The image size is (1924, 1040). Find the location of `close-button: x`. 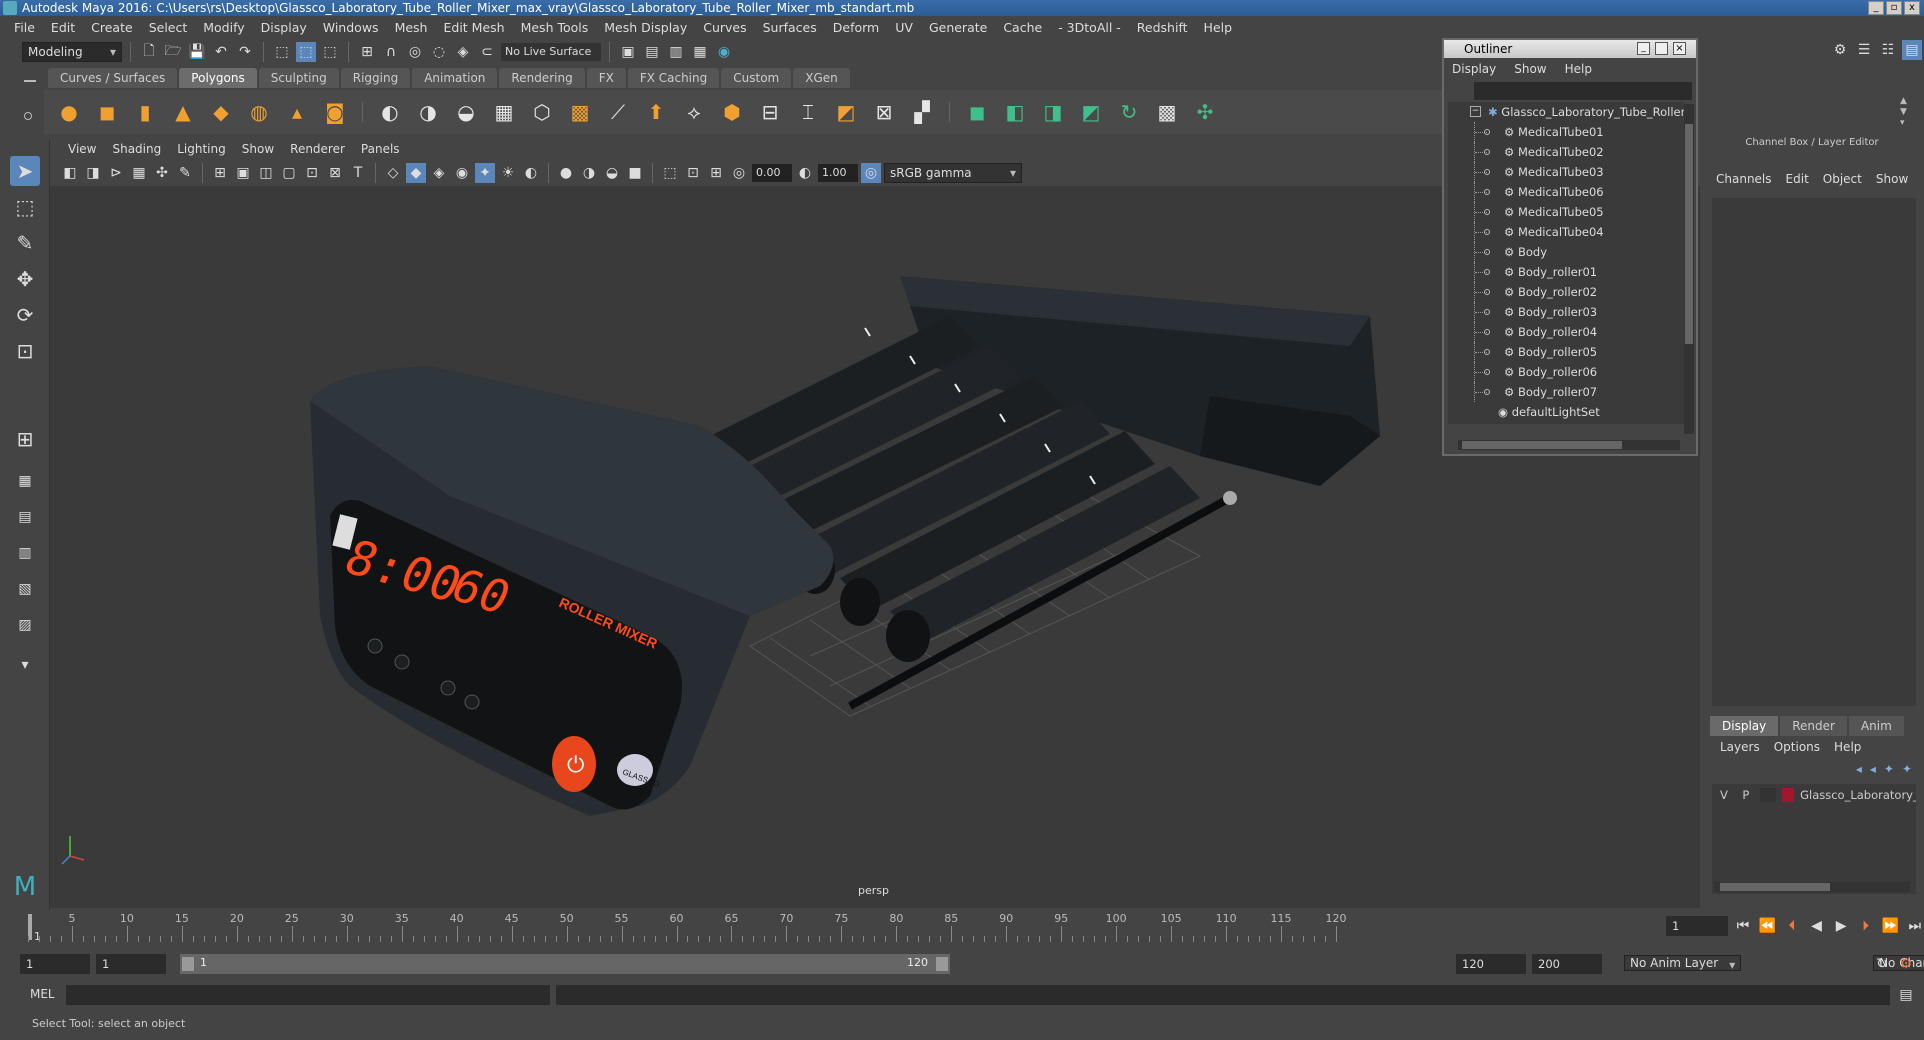

close-button: x is located at coordinates (1912, 8).